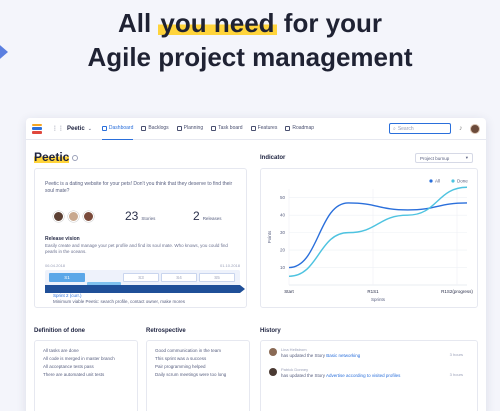 The image size is (500, 411). I want to click on tab-label: Backlogs, so click(158, 128).